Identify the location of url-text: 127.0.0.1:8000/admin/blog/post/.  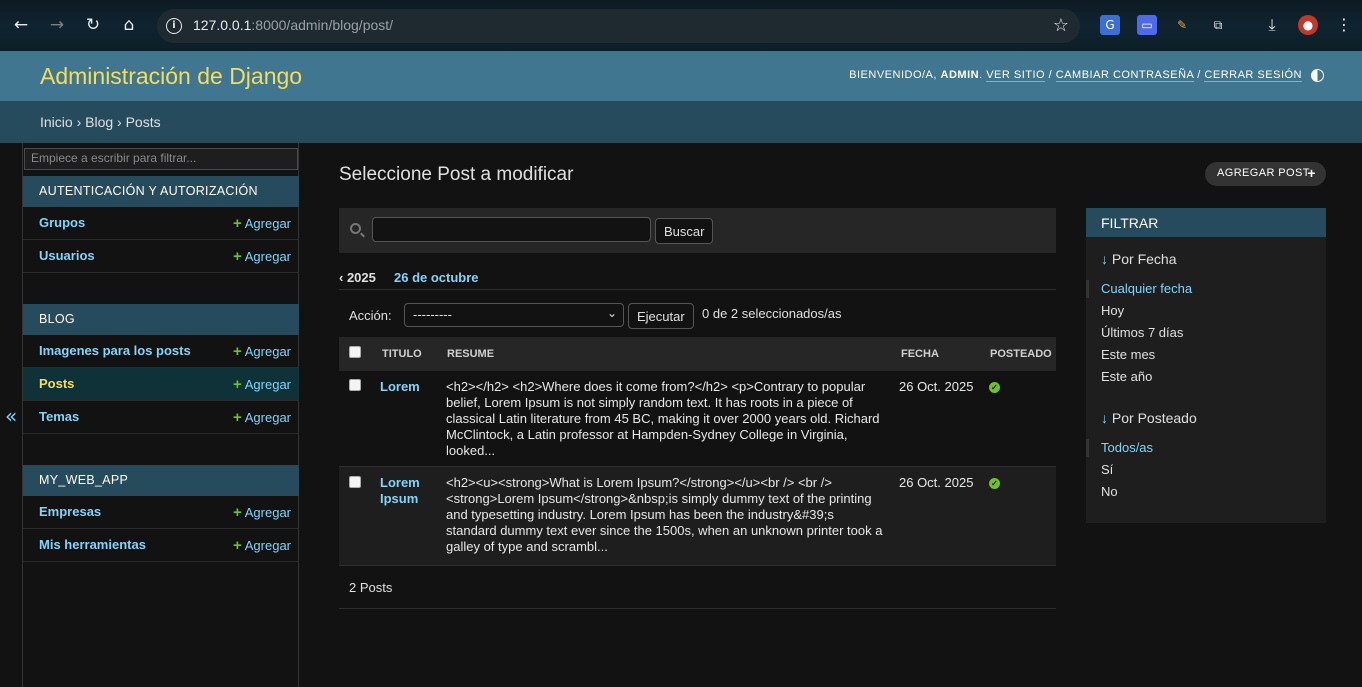
(293, 25).